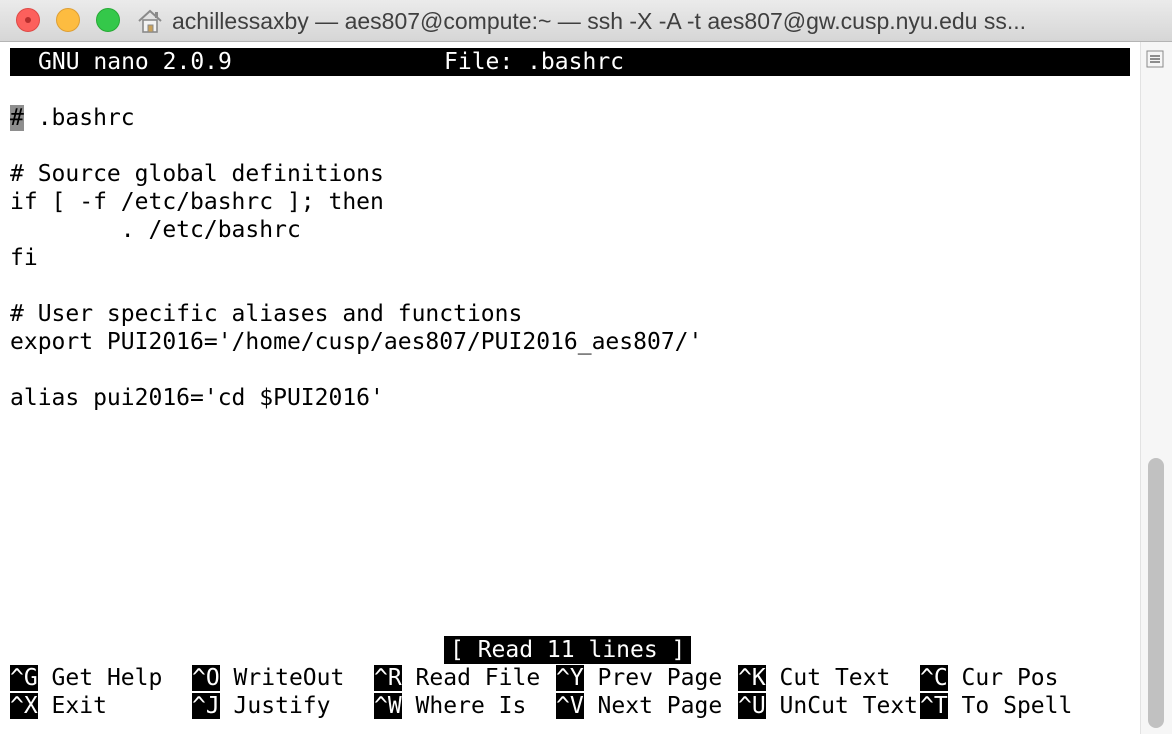 This screenshot has height=734, width=1172. What do you see at coordinates (1003, 678) in the screenshot?
I see `shortcut-label: Cur Pos` at bounding box center [1003, 678].